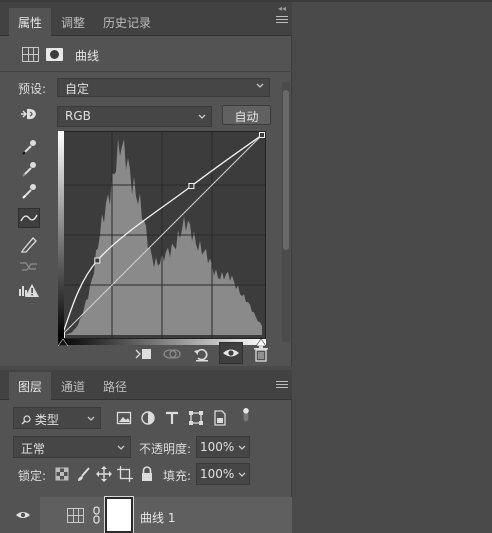  I want to click on smart-object-filter-icon, so click(220, 418).